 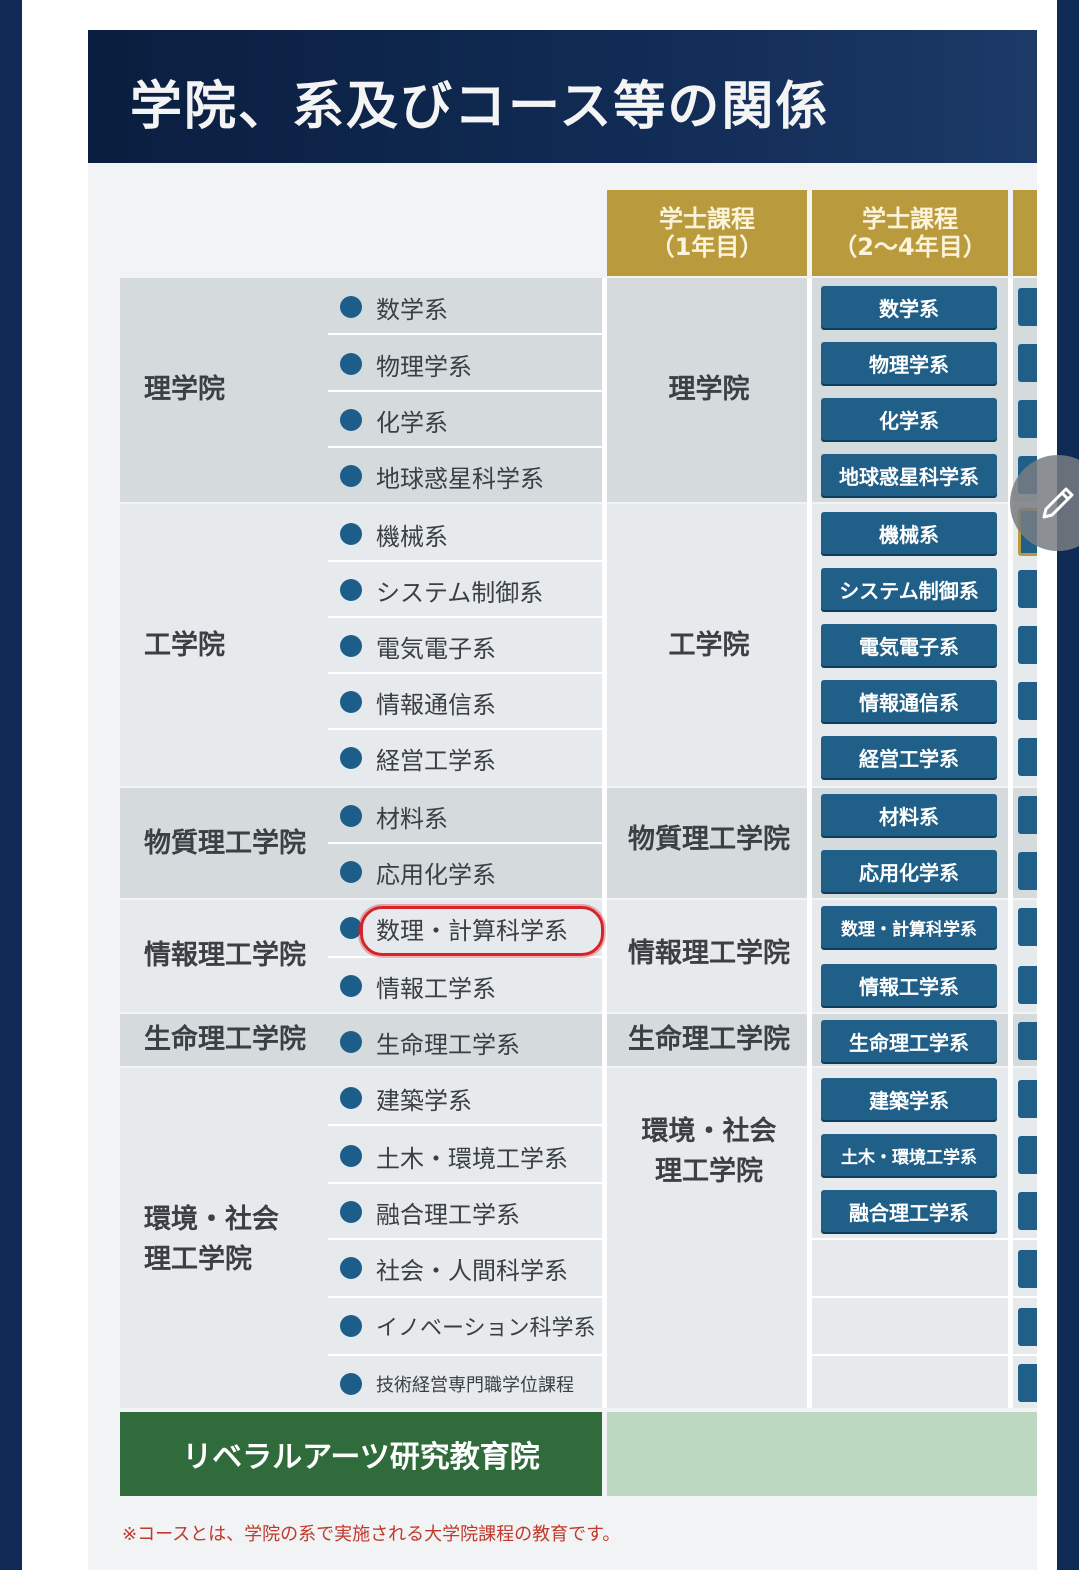 I want to click on department-pill: 情報工学系, so click(x=909, y=985).